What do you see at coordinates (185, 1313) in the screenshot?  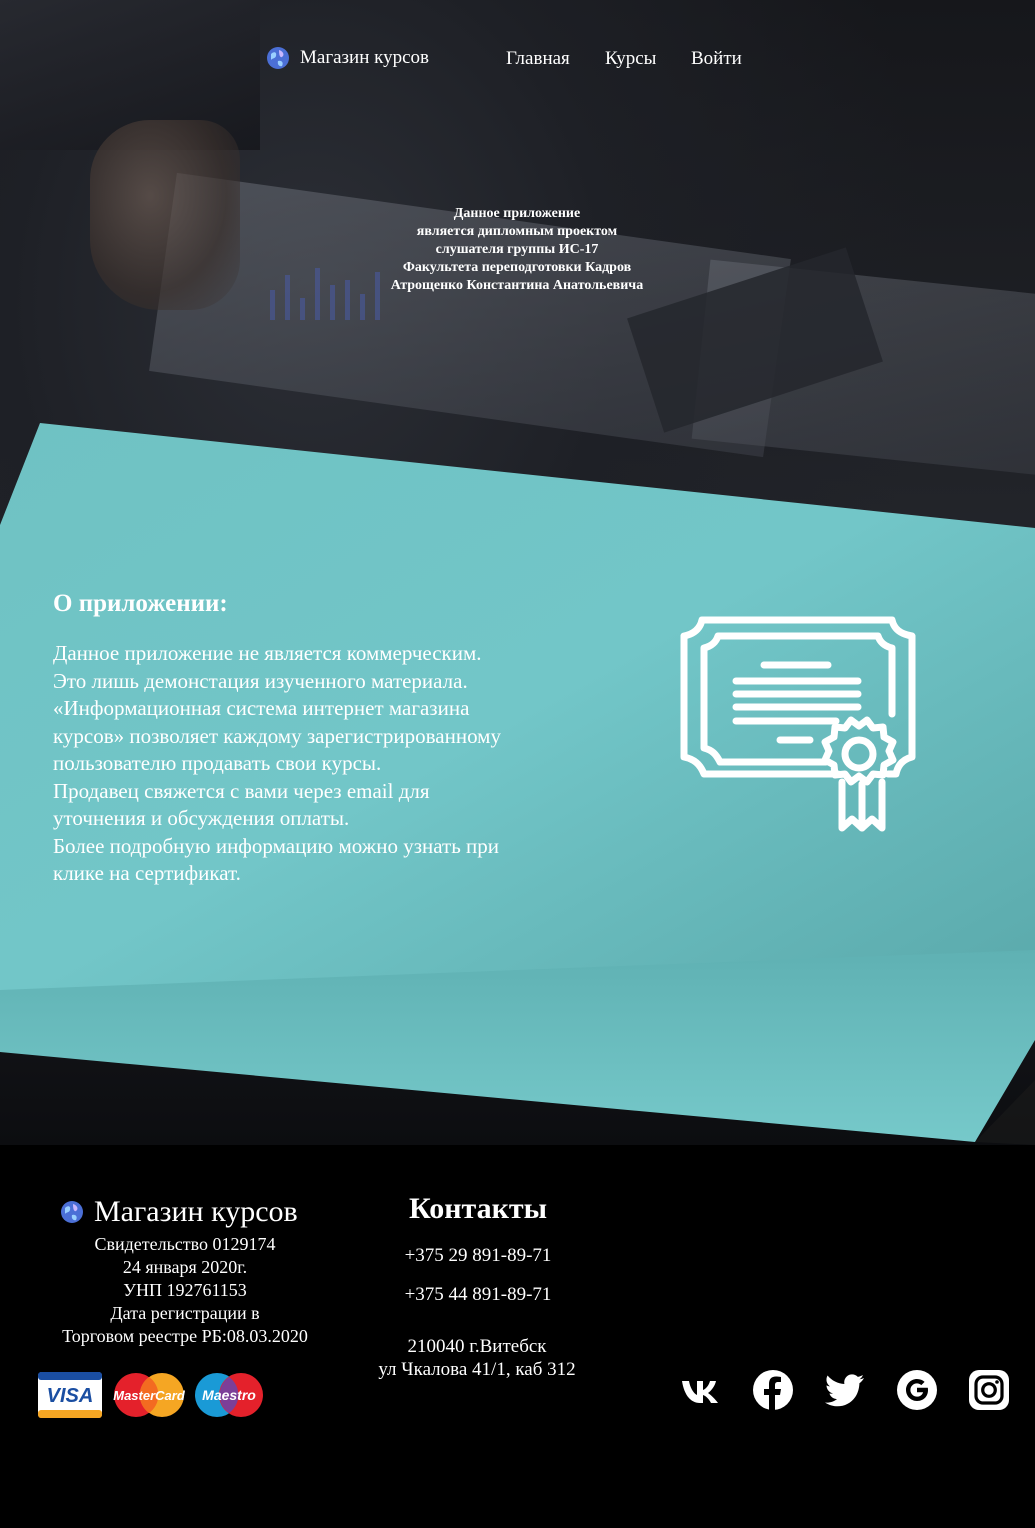 I see `footer-info-line: Дата регистрации в` at bounding box center [185, 1313].